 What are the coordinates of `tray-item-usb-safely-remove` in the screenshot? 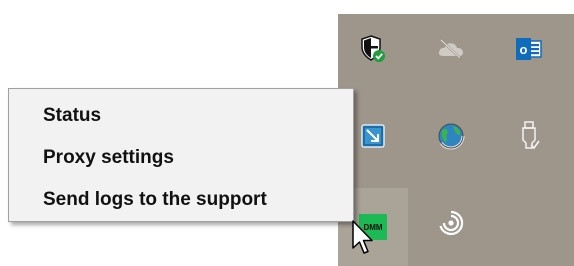 It's located at (529, 136).